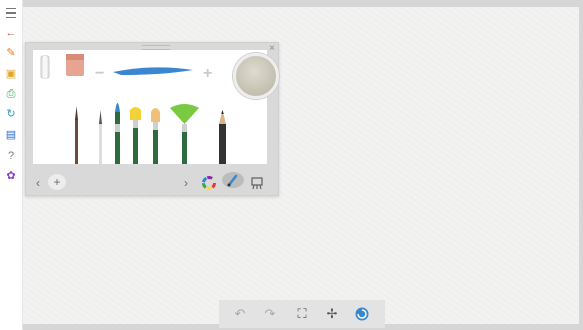 The width and height of the screenshot is (583, 330). I want to click on tools-art, so click(133, 109).